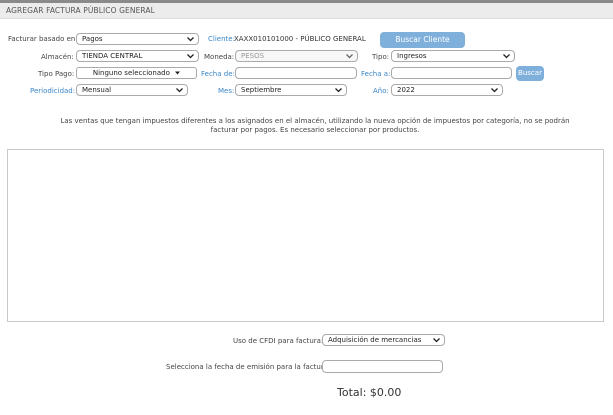  I want to click on facturar-basado-label: Facturar basado en:, so click(43, 39).